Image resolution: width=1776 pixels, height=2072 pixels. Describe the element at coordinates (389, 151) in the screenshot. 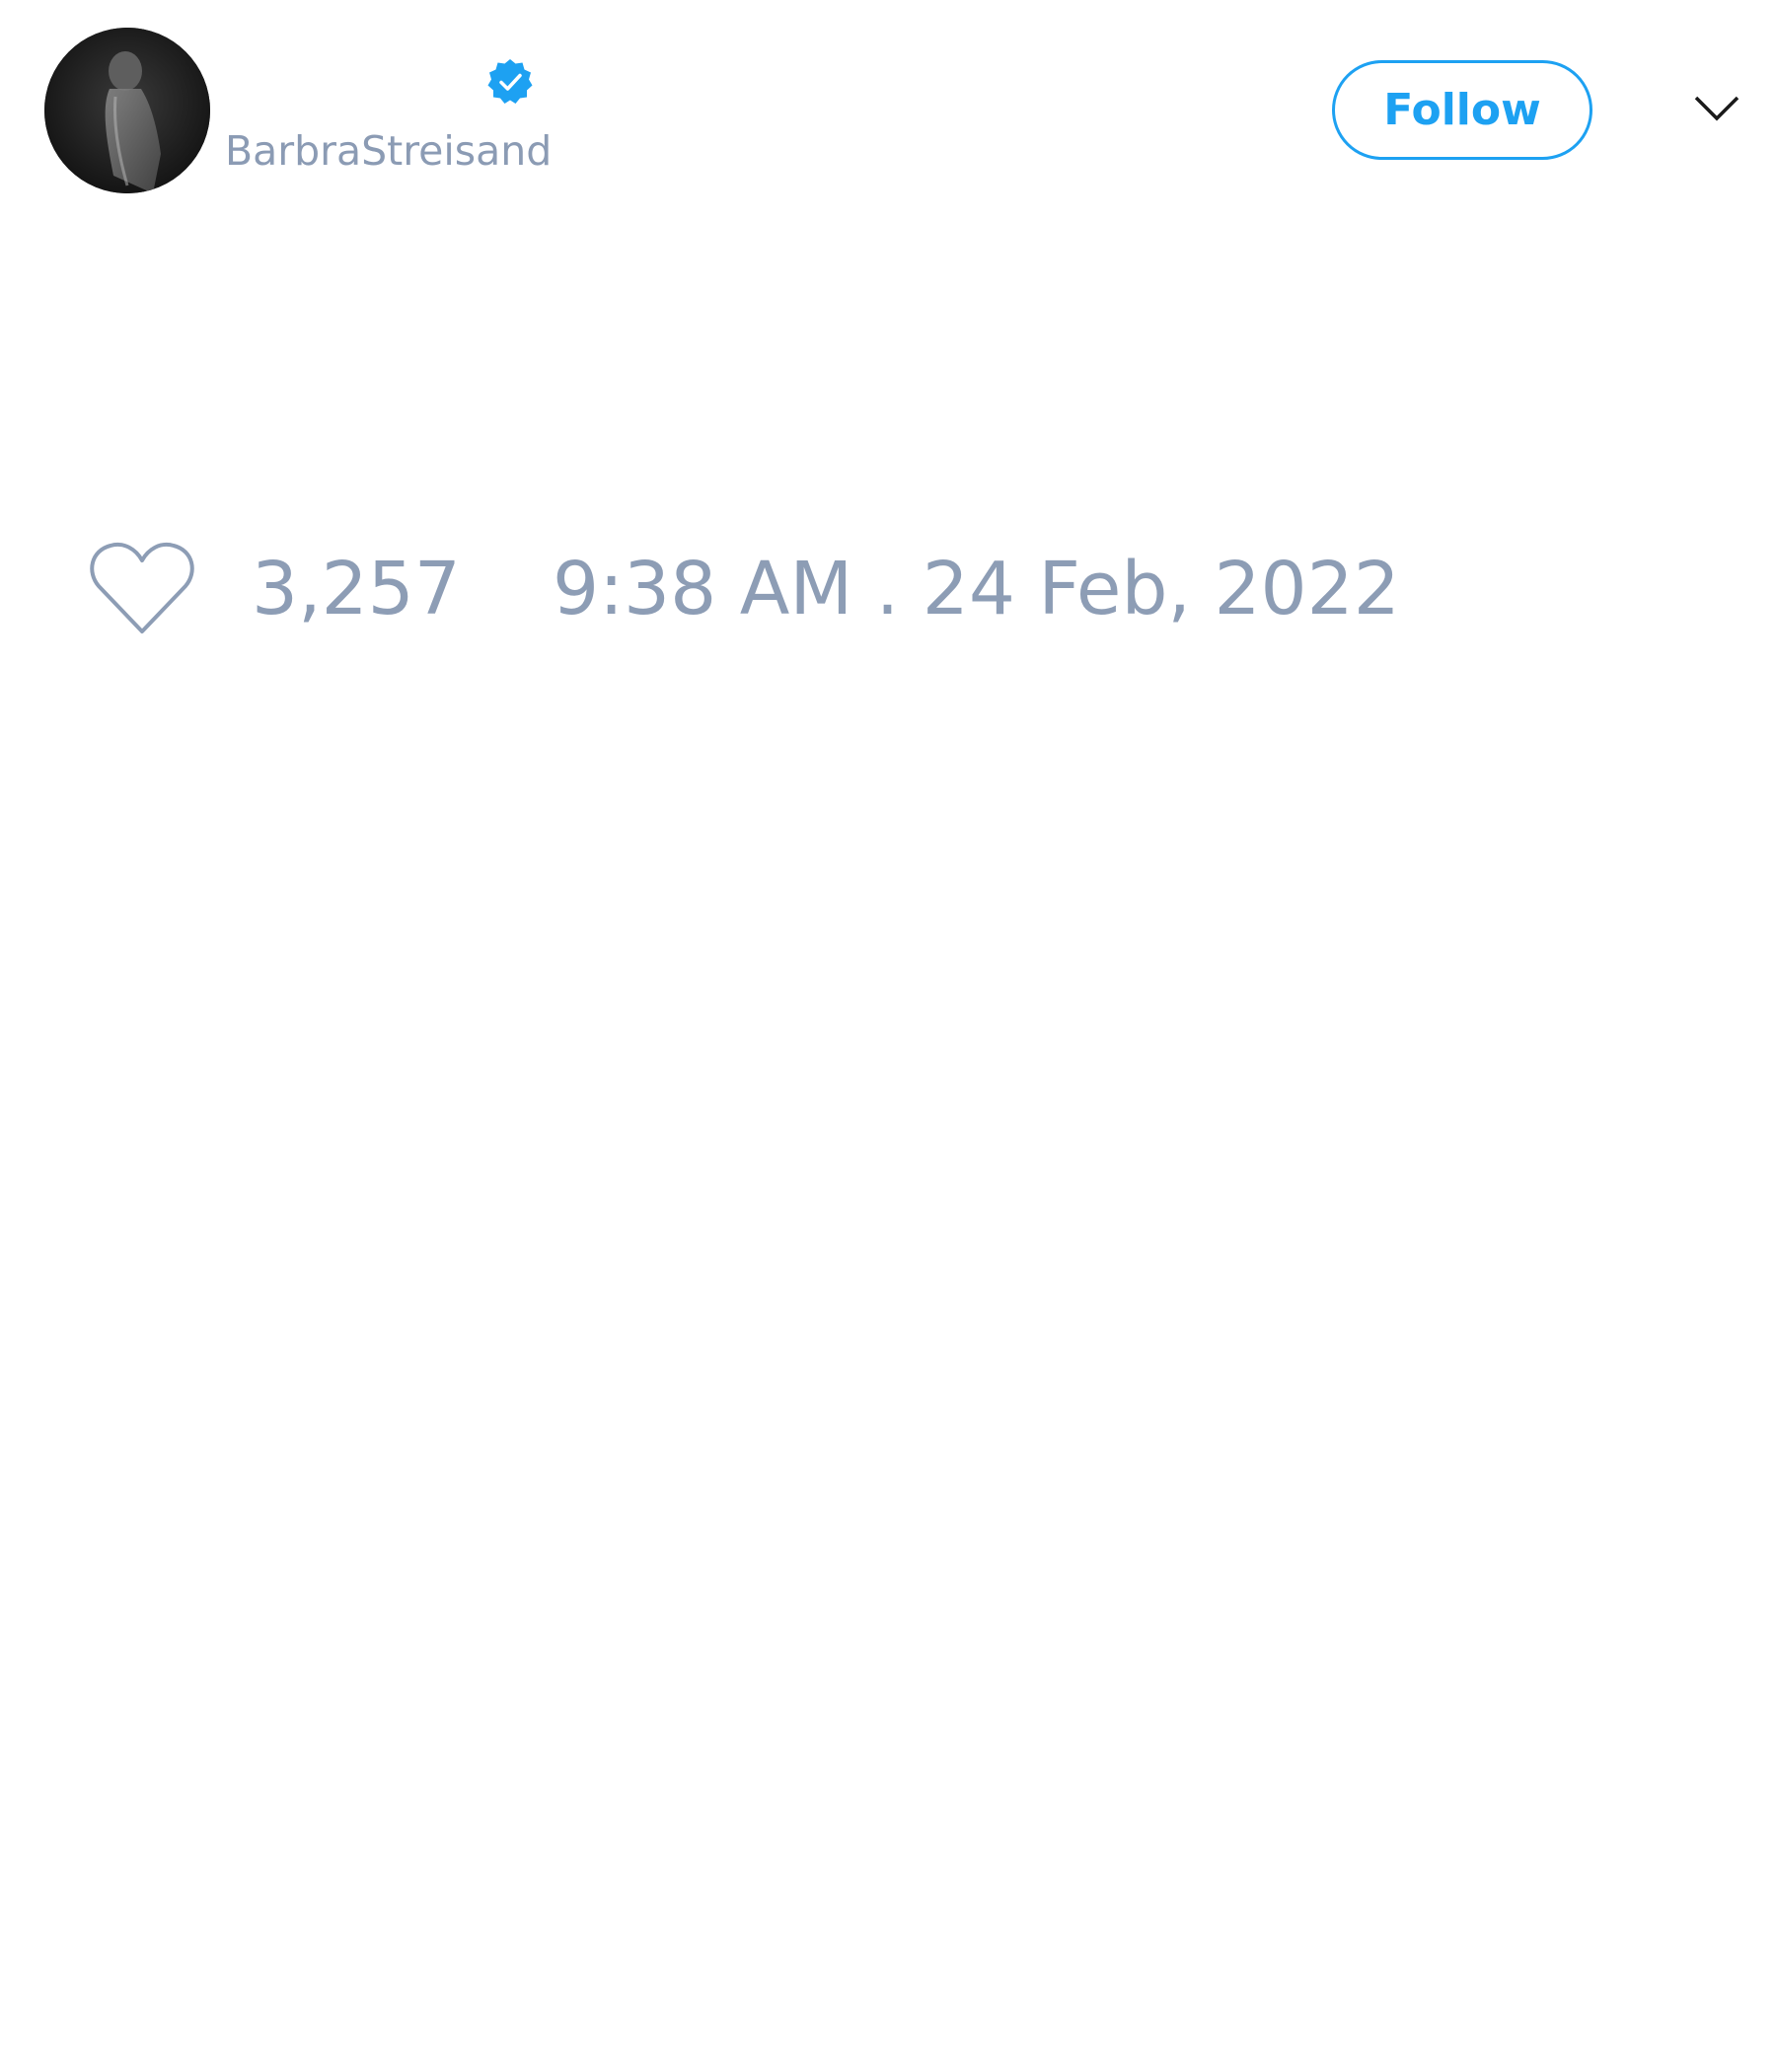

I see `author-handle: BarbraStreisand` at that location.